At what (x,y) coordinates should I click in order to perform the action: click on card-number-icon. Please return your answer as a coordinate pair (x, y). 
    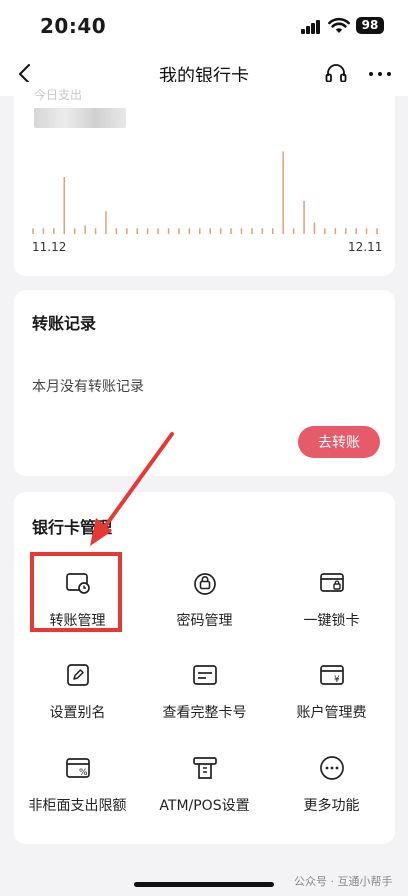
    Looking at the image, I should click on (204, 675).